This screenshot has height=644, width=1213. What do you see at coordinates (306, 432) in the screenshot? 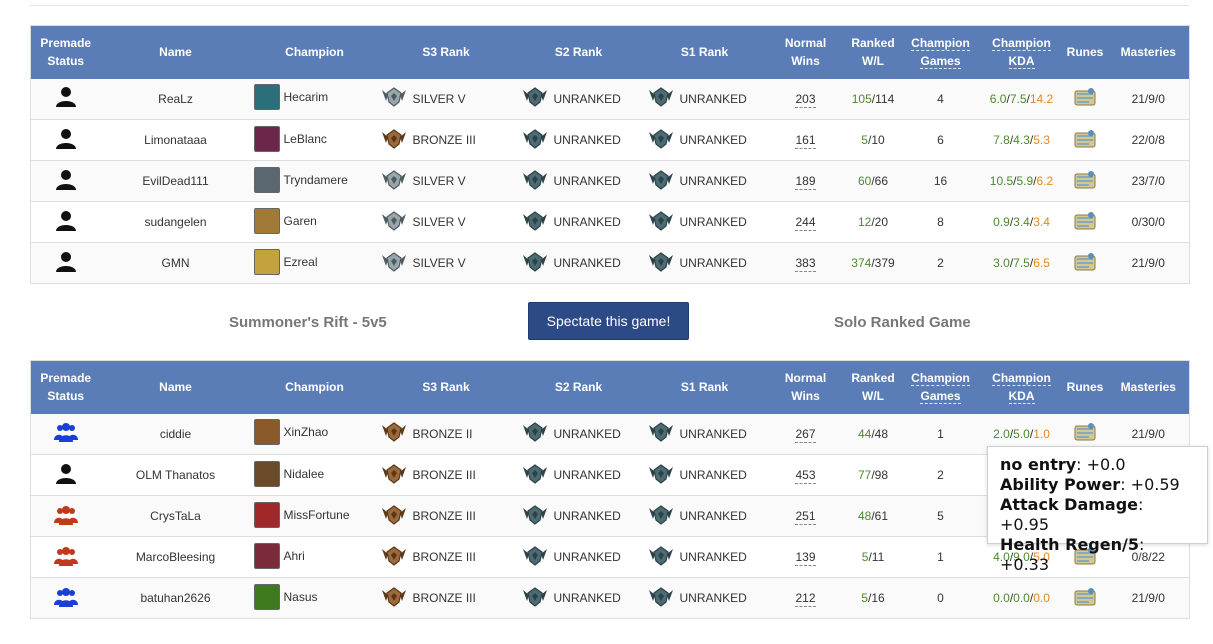
I see `champion-name: XinZhao` at bounding box center [306, 432].